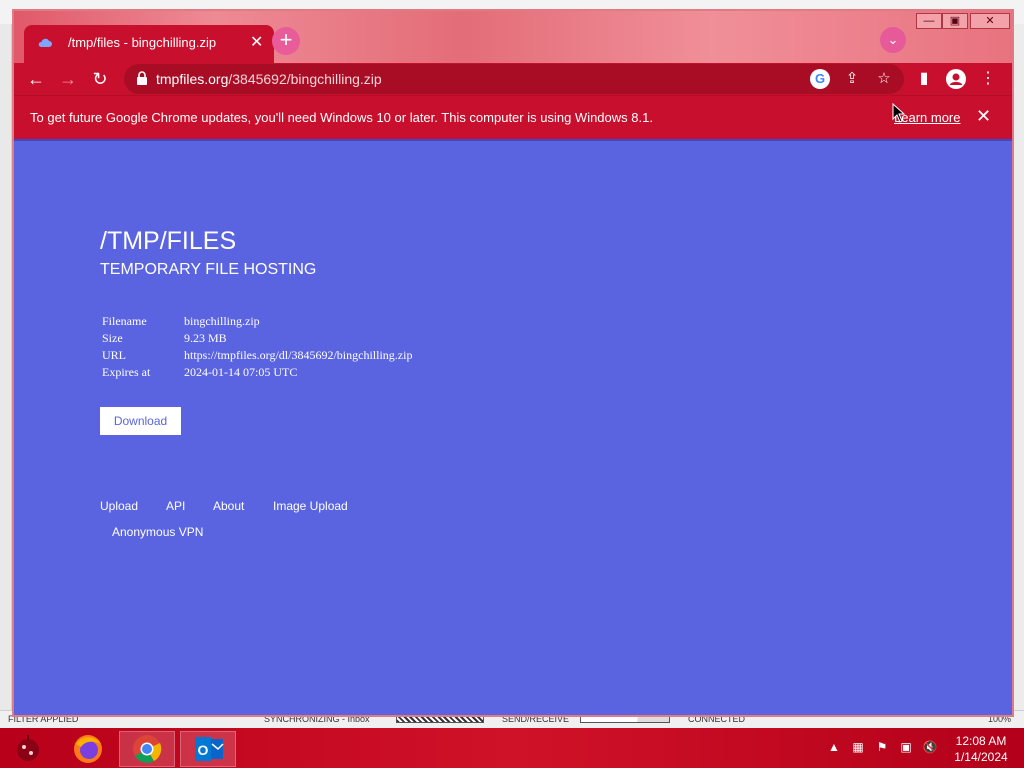  What do you see at coordinates (228, 506) in the screenshot?
I see `footer-link-about: About` at bounding box center [228, 506].